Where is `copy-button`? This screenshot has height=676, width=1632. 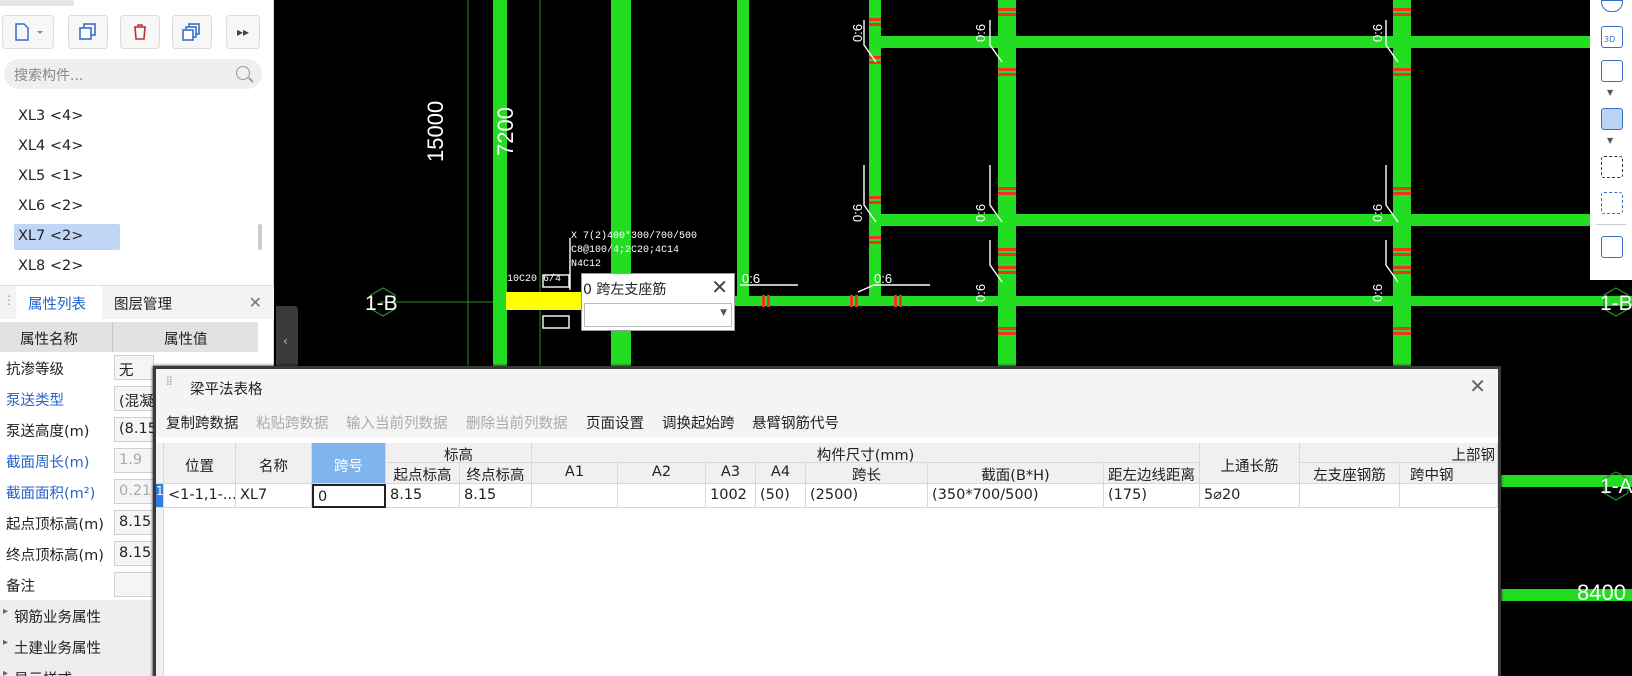 copy-button is located at coordinates (88, 32).